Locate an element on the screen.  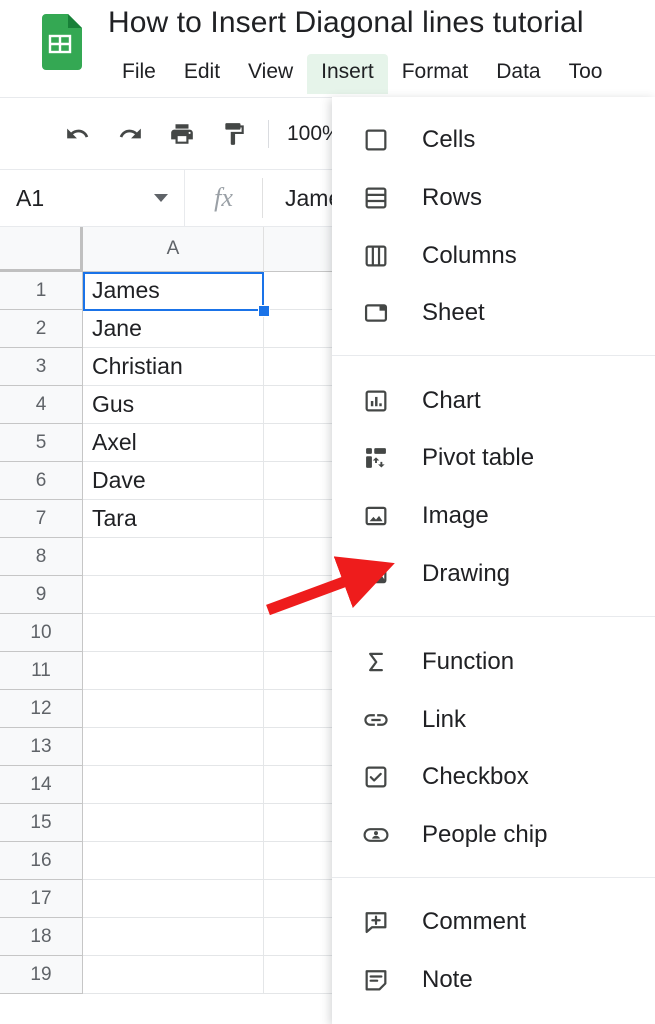
people-chip-icon is located at coordinates (376, 835).